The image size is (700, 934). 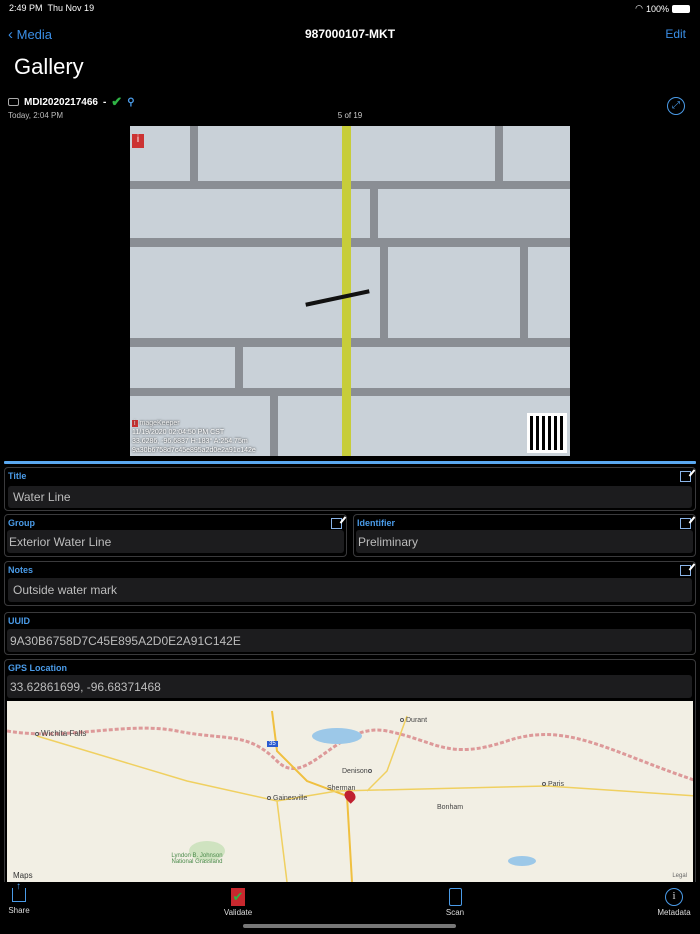 What do you see at coordinates (175, 541) in the screenshot?
I see `group-input: Exterior Water Line` at bounding box center [175, 541].